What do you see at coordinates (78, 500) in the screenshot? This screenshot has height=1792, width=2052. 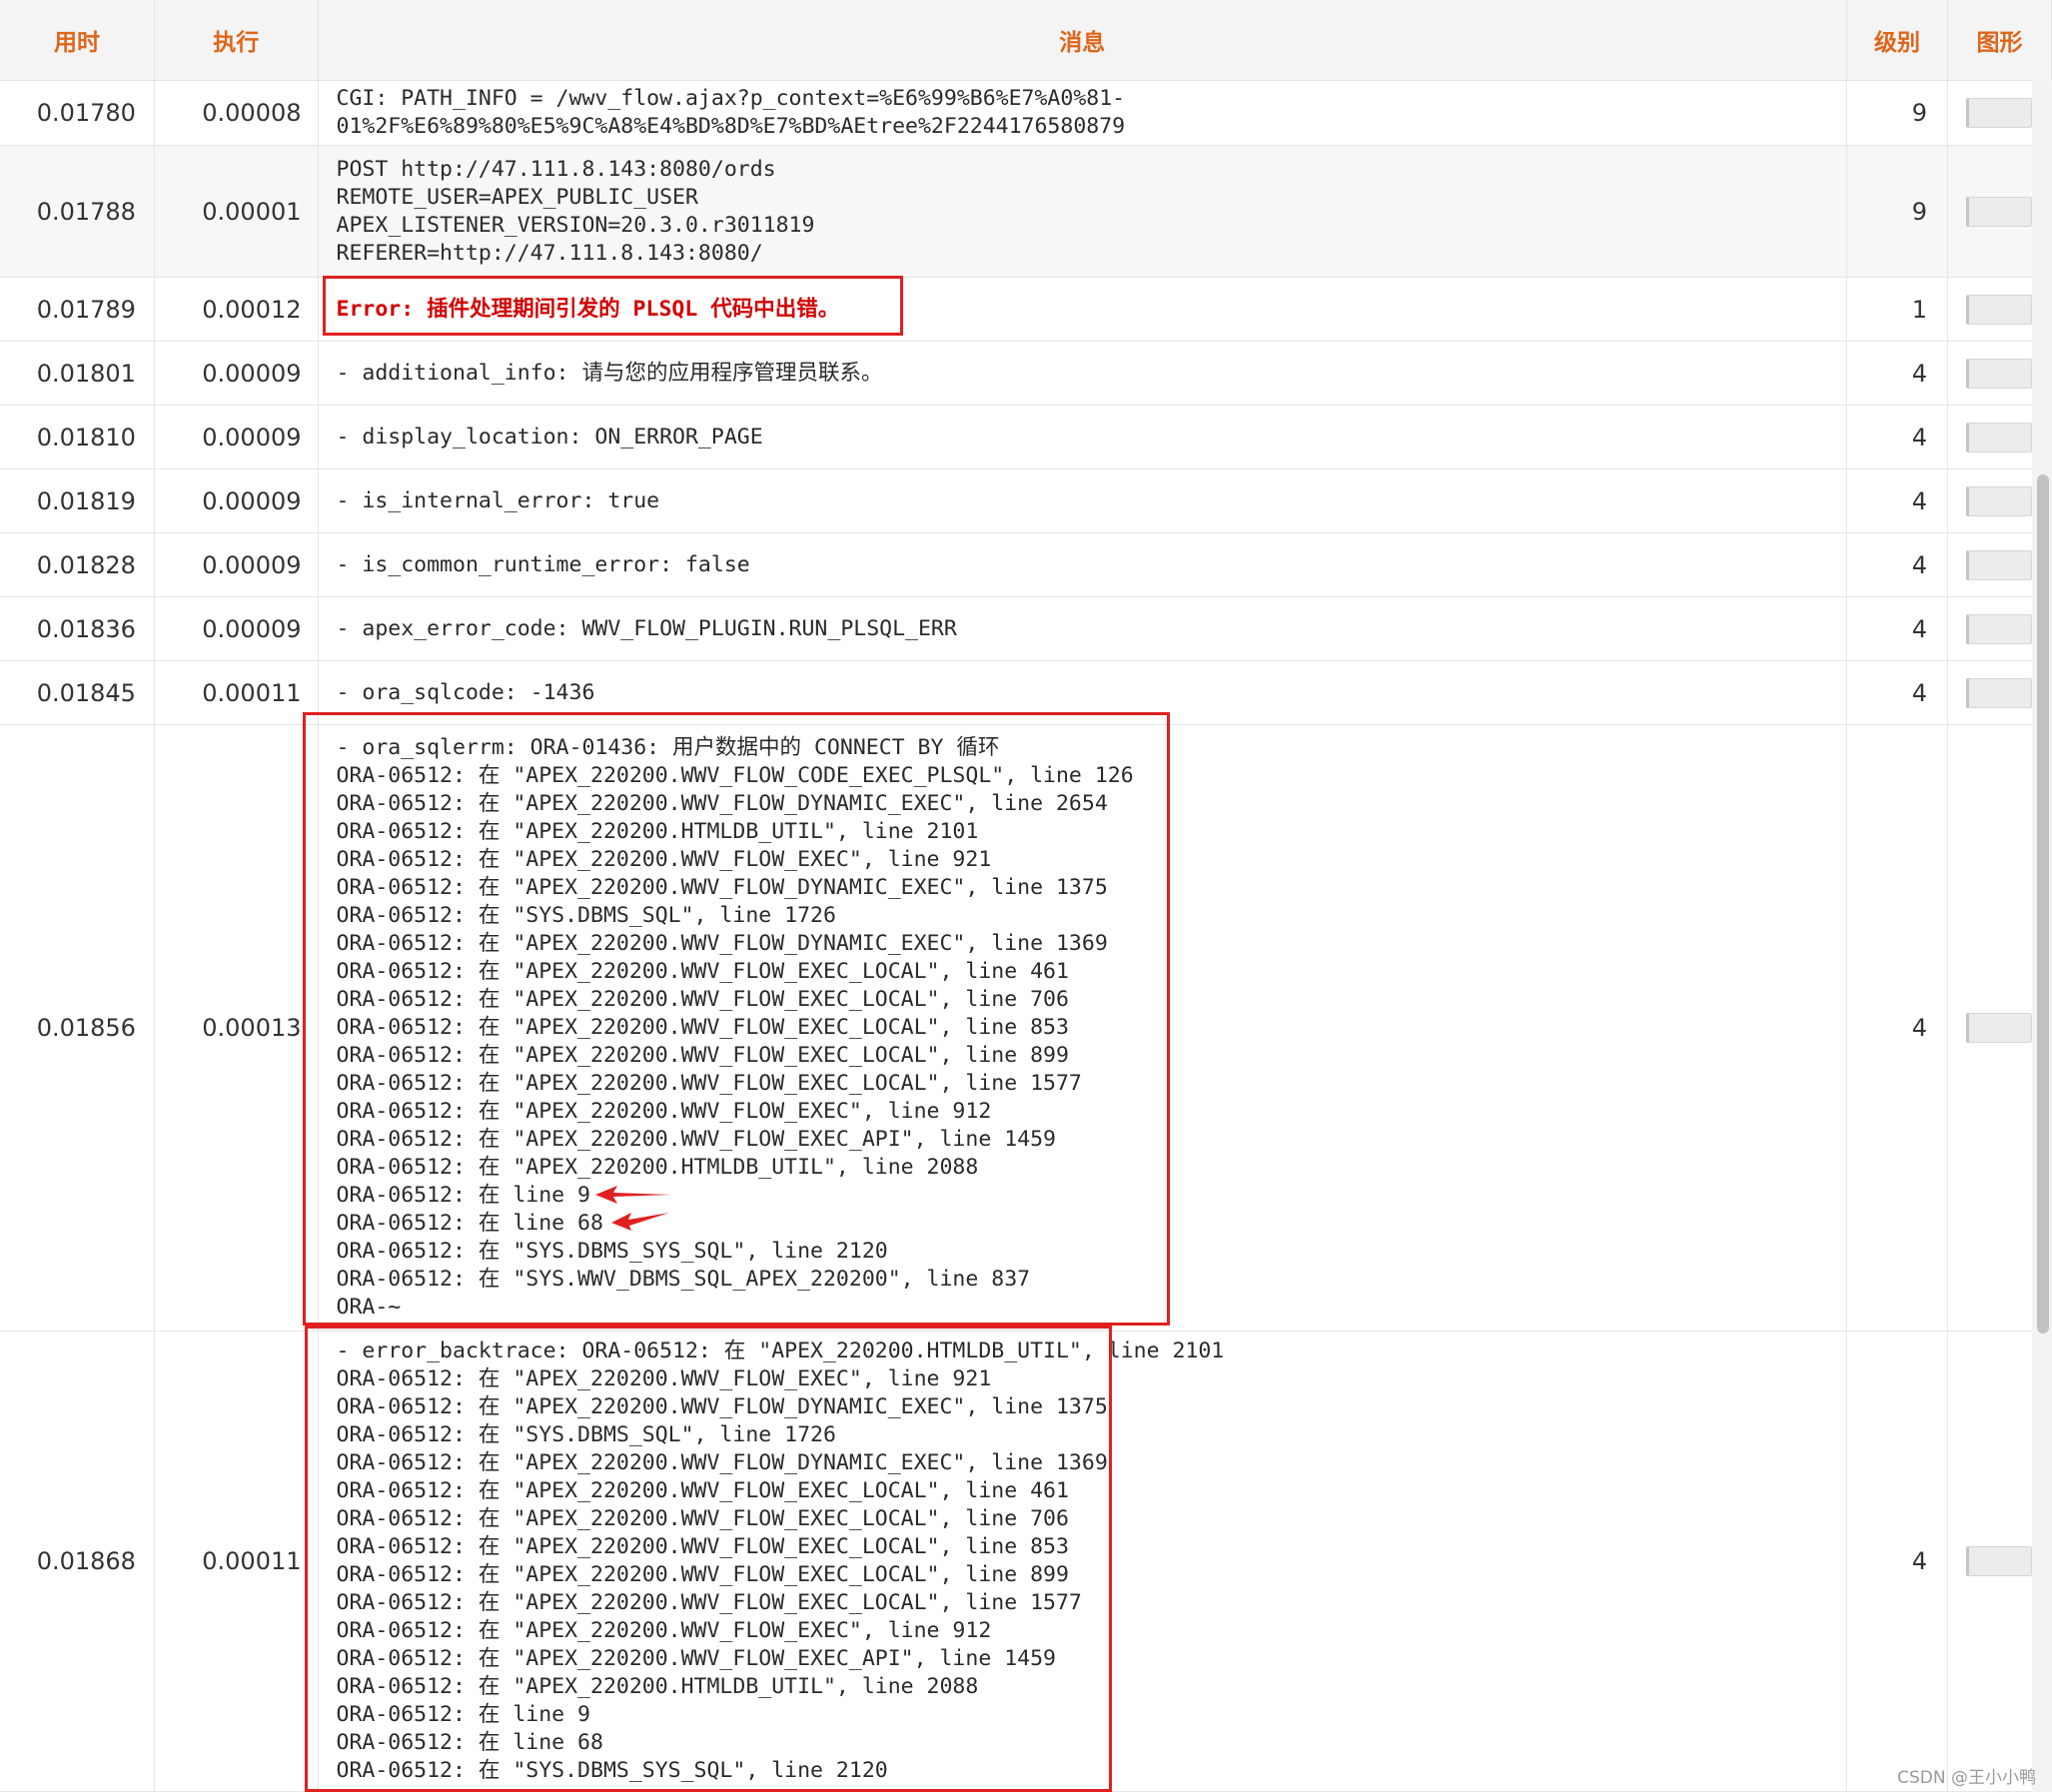 I see `elapsed-cell: 0.01819` at bounding box center [78, 500].